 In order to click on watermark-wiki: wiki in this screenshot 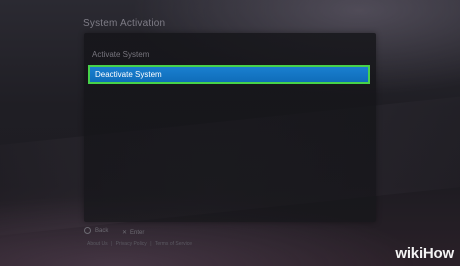, I will do `click(409, 253)`.